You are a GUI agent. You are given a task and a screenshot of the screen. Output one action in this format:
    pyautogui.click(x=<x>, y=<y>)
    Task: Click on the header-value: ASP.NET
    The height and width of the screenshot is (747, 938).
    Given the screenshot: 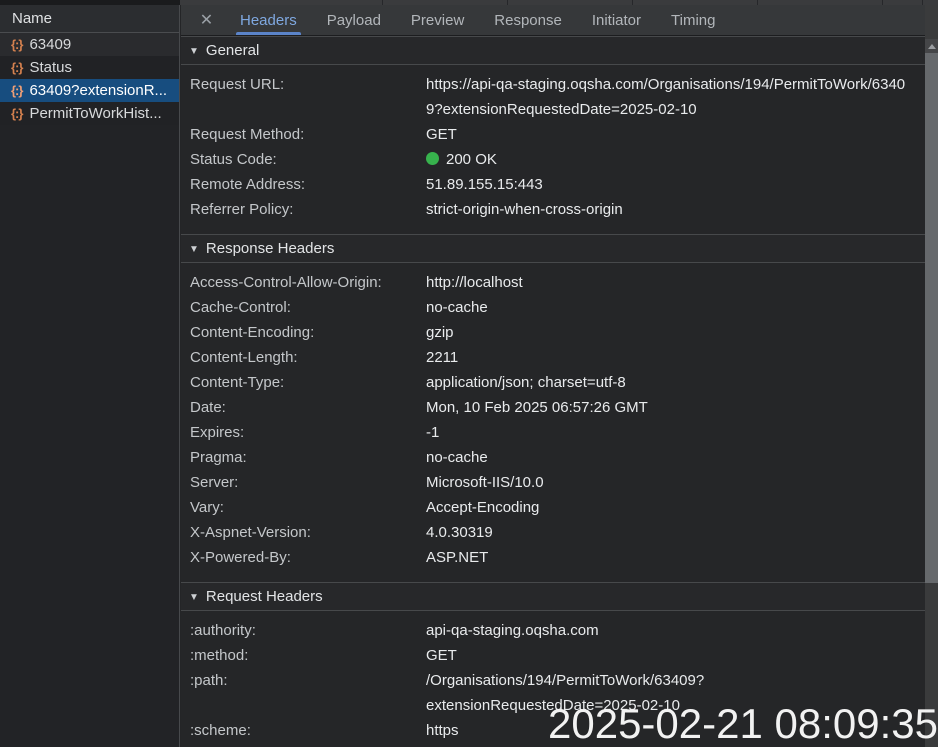 What is the action you would take?
    pyautogui.click(x=457, y=557)
    